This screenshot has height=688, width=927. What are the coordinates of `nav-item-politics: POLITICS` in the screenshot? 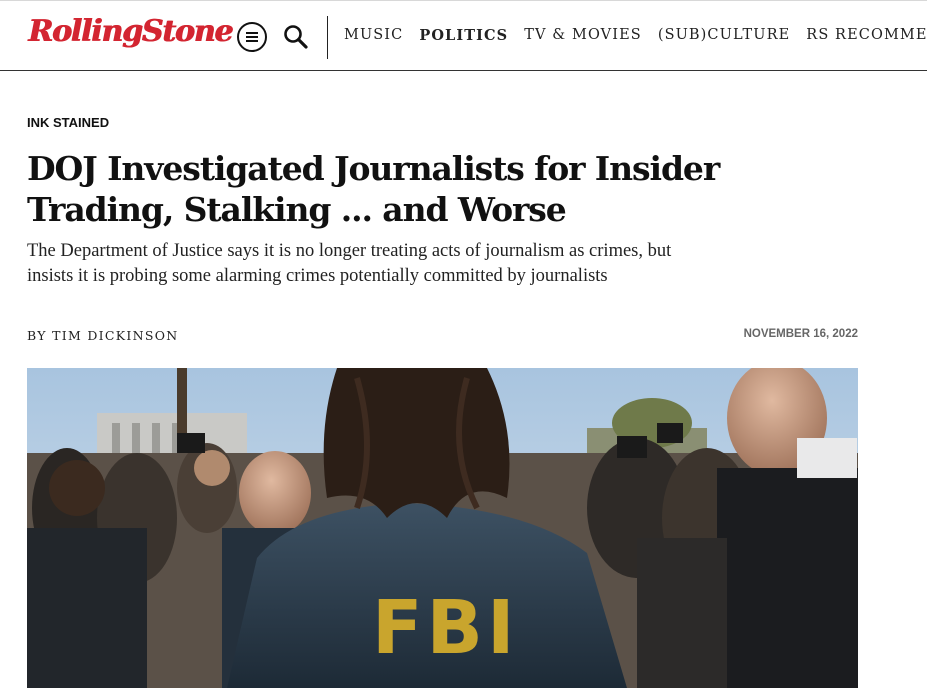 It's located at (463, 35).